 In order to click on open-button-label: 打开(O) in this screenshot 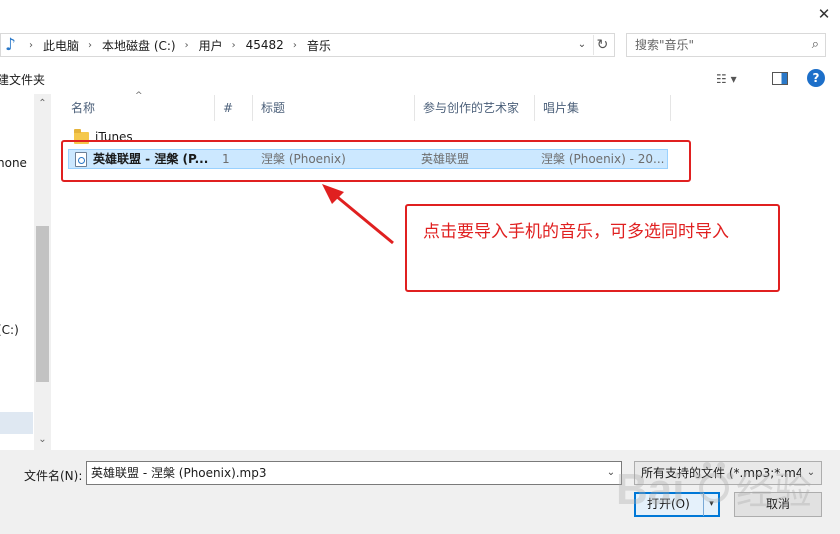, I will do `click(668, 504)`.